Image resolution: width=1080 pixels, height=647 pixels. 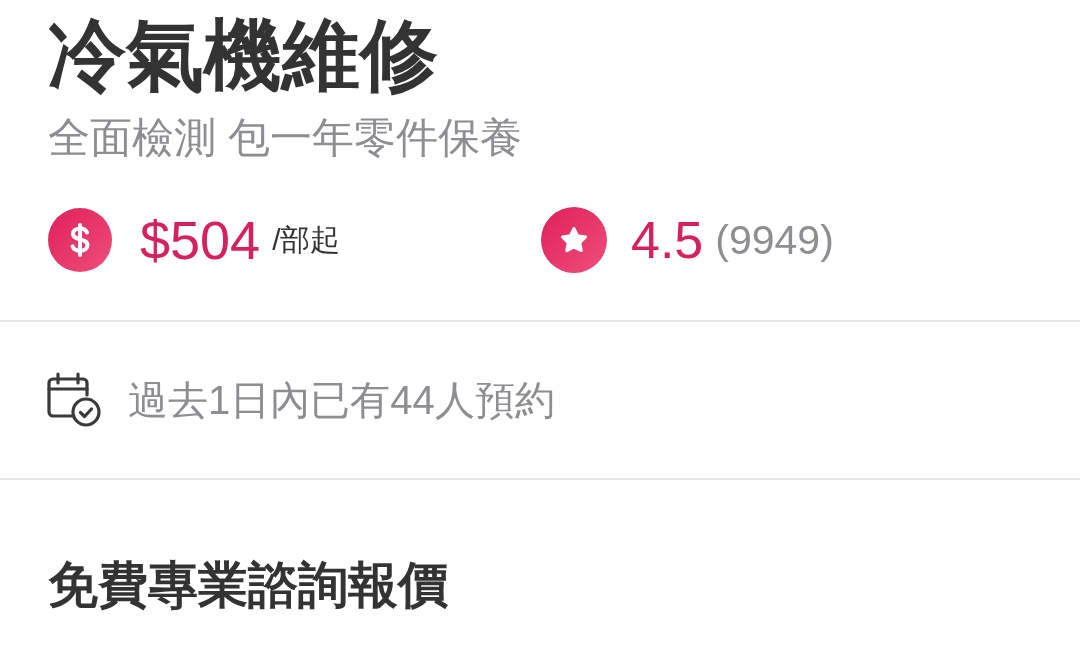 What do you see at coordinates (80, 240) in the screenshot?
I see `dollar-icon` at bounding box center [80, 240].